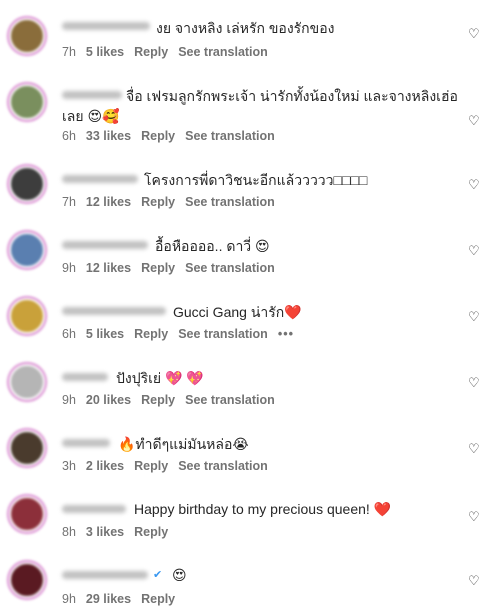 The image size is (491, 611). Describe the element at coordinates (91, 116) in the screenshot. I see `comment-text-line2: เลย 😍🥰` at that location.